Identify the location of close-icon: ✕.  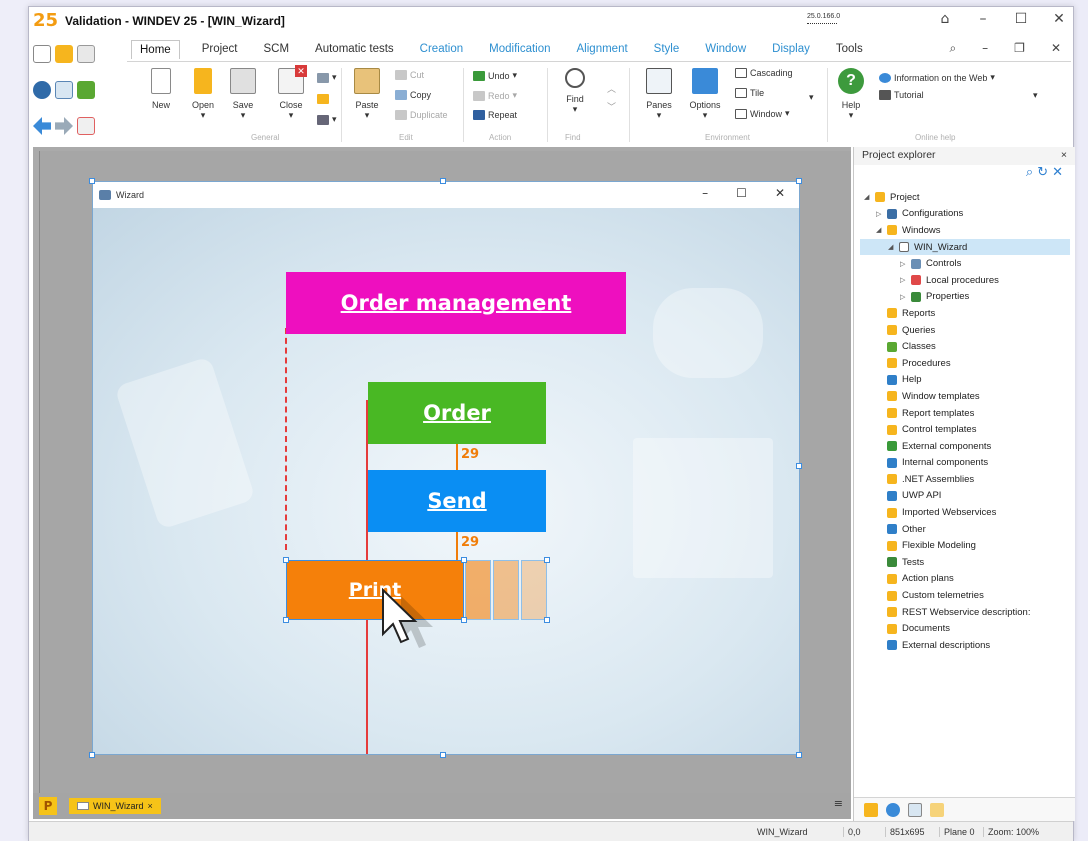
(1059, 19).